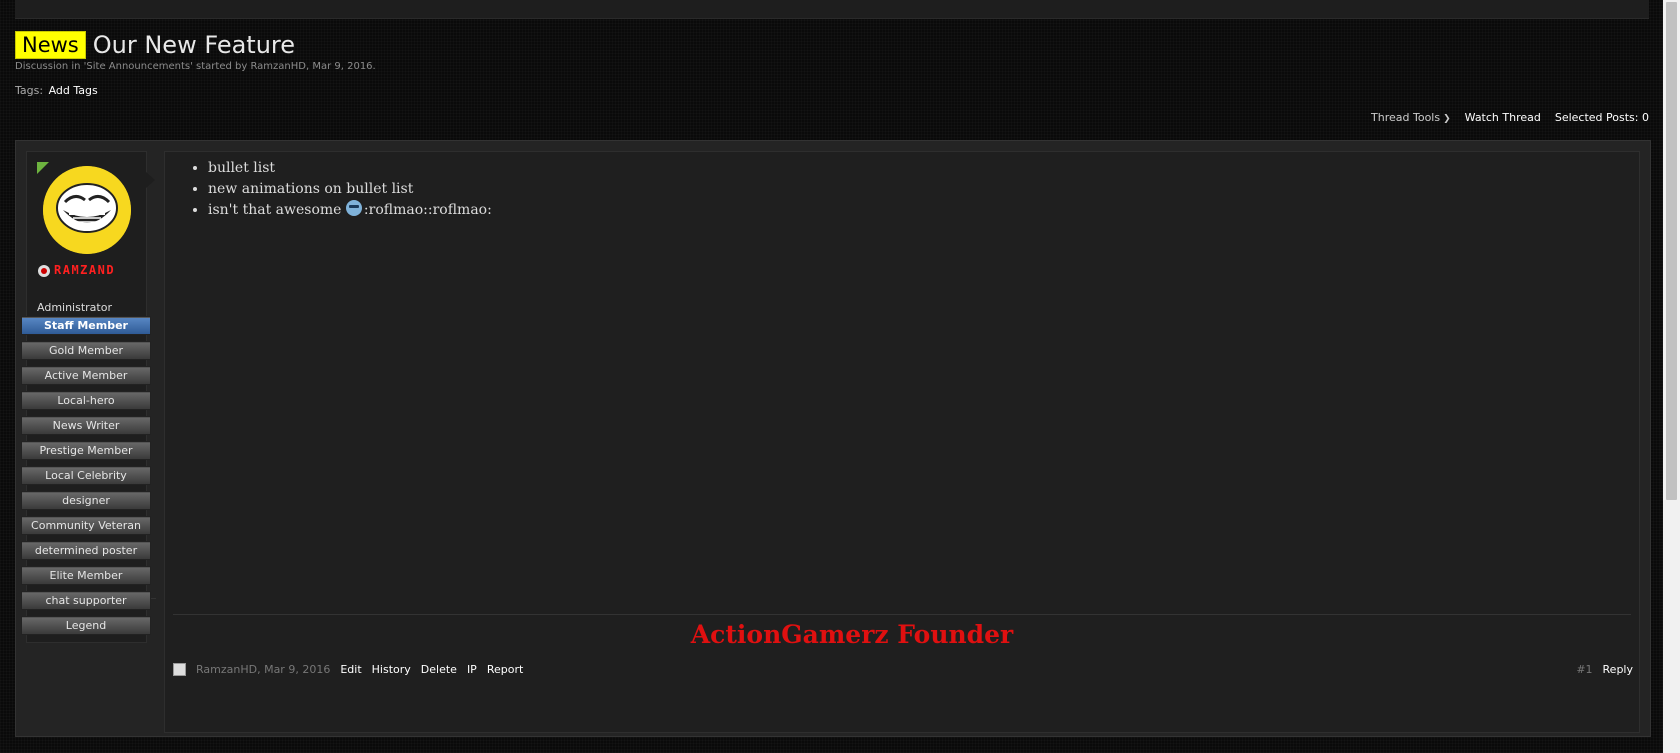 The width and height of the screenshot is (1680, 753). Describe the element at coordinates (86, 425) in the screenshot. I see `banner-news-writer: News Writer` at that location.